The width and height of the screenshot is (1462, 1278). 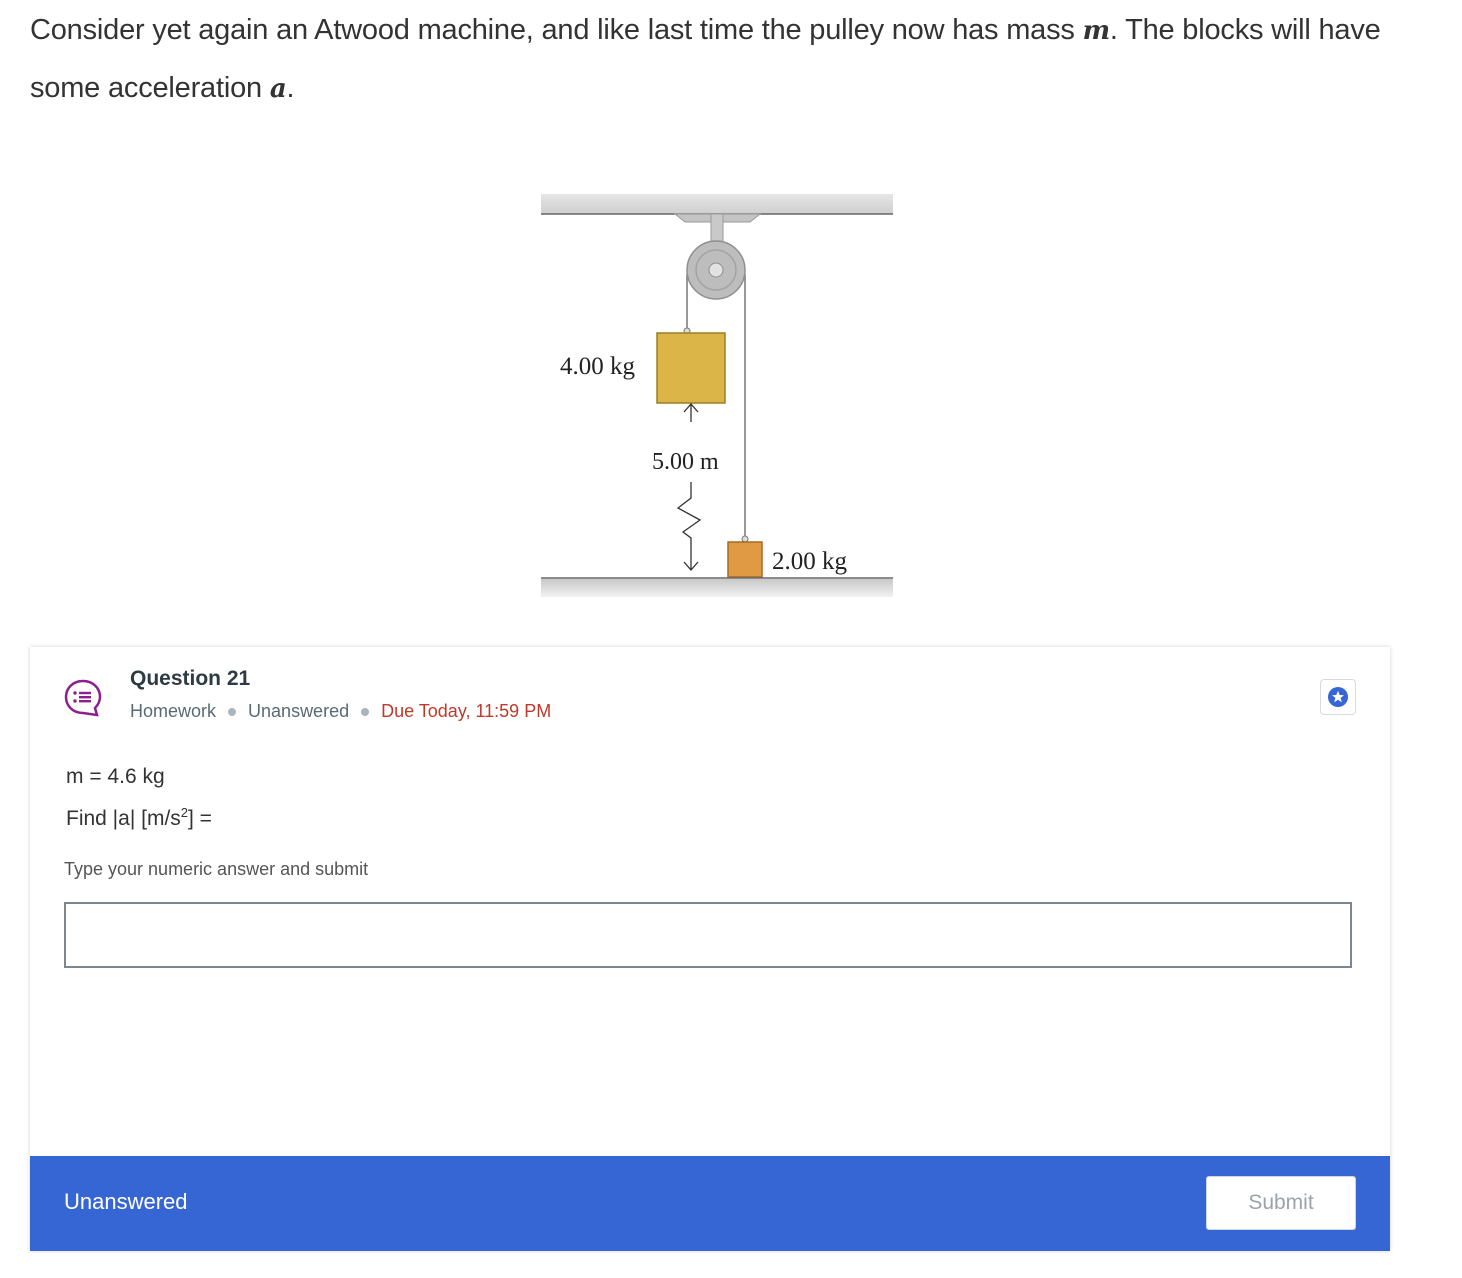 What do you see at coordinates (708, 935) in the screenshot?
I see `answer-input` at bounding box center [708, 935].